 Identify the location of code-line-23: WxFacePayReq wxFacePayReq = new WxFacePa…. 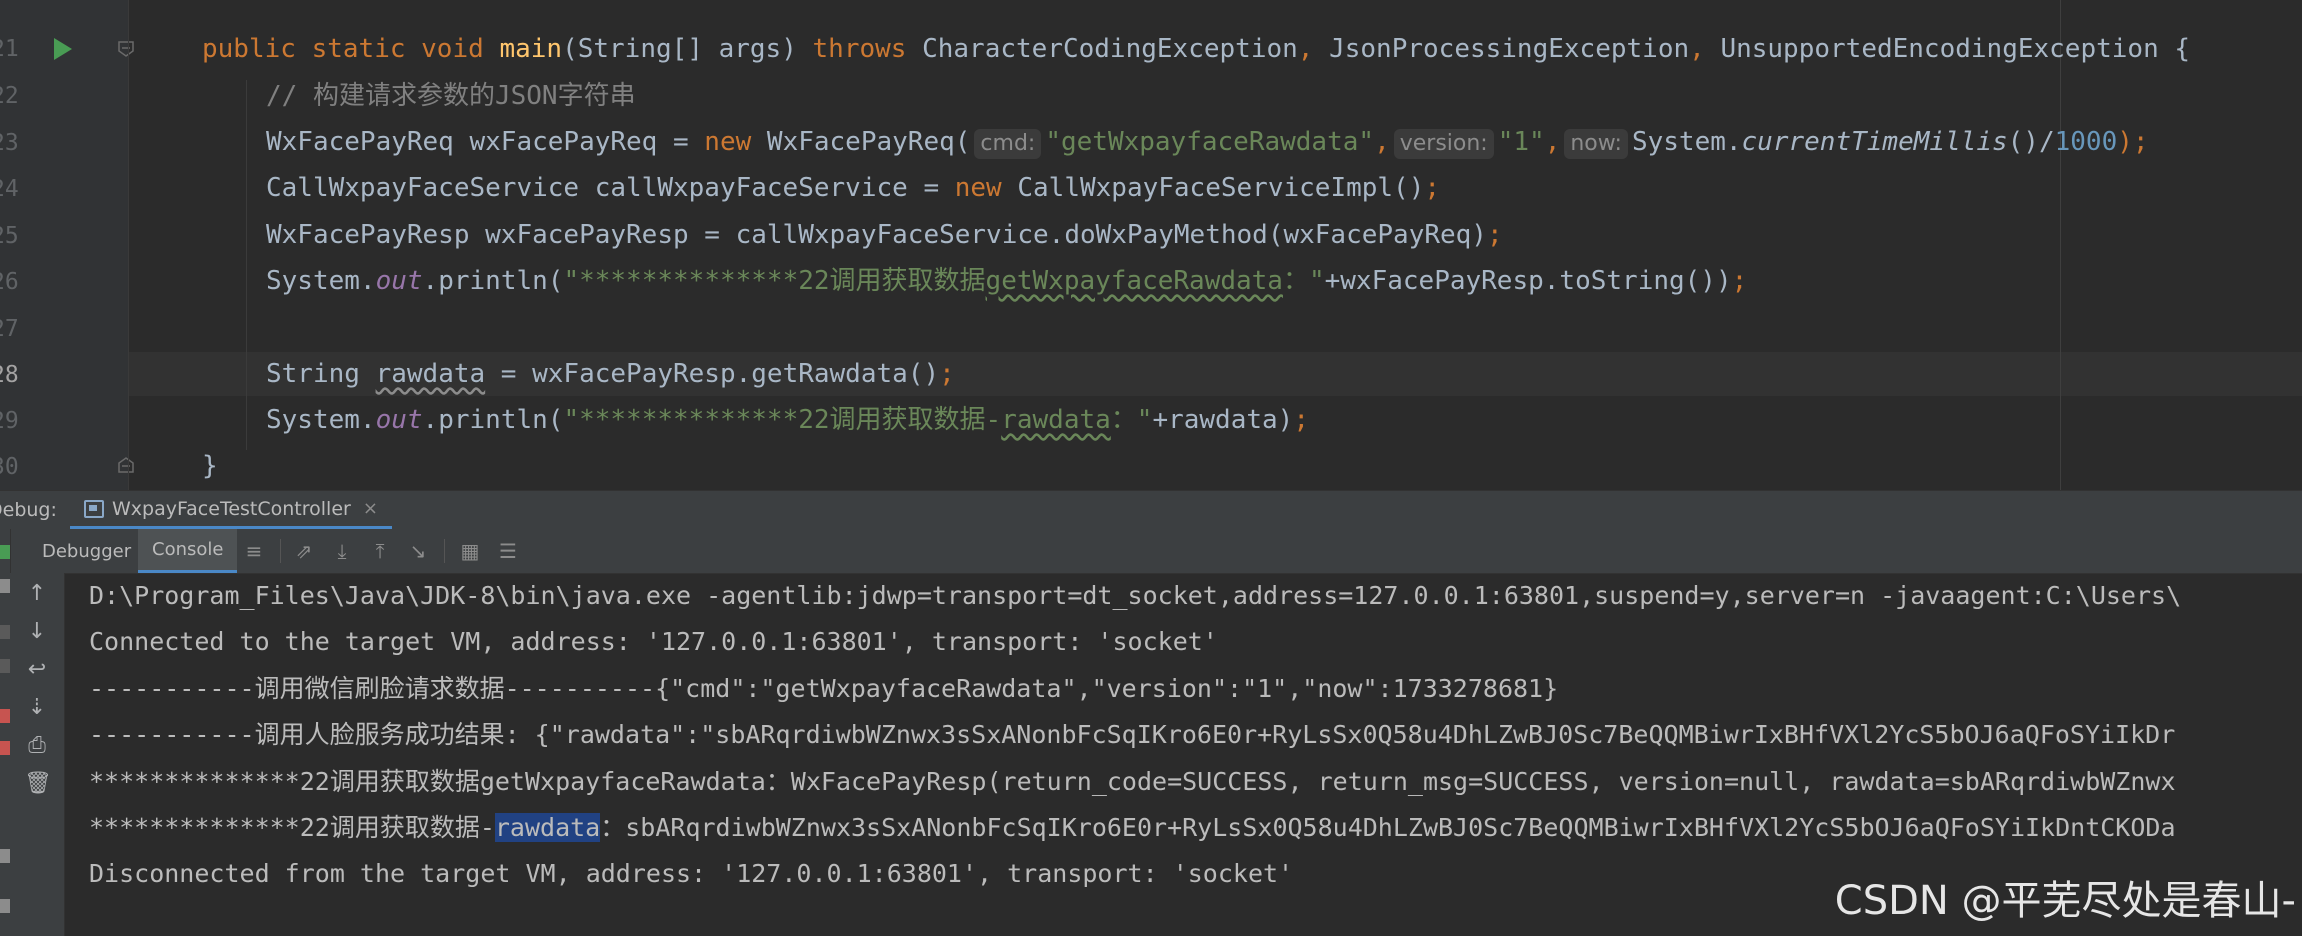
(1207, 143).